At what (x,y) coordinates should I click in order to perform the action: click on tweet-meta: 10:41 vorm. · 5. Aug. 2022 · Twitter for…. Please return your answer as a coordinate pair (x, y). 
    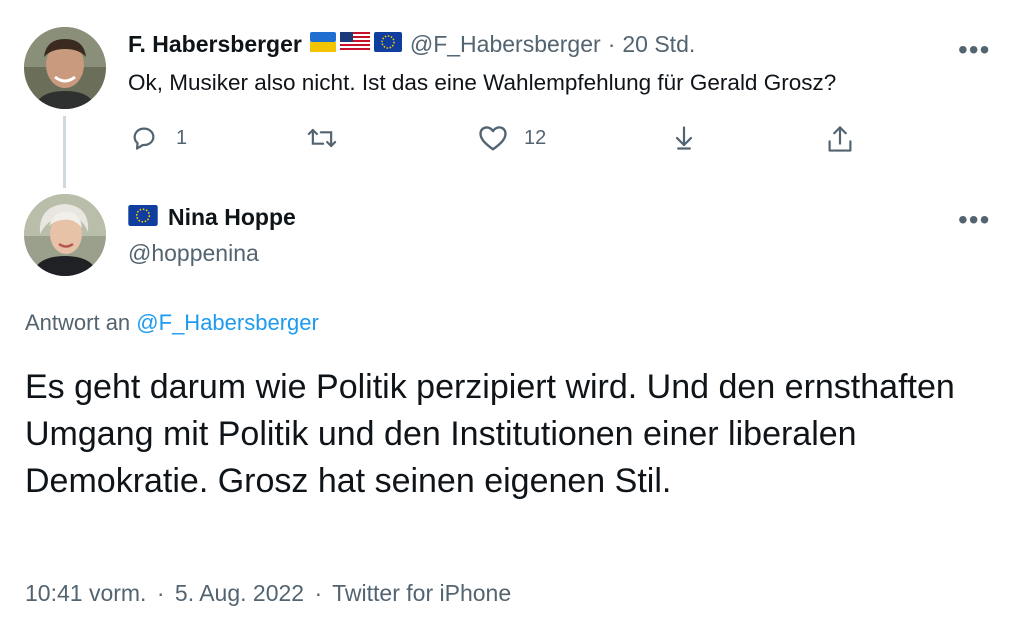
    Looking at the image, I should click on (268, 593).